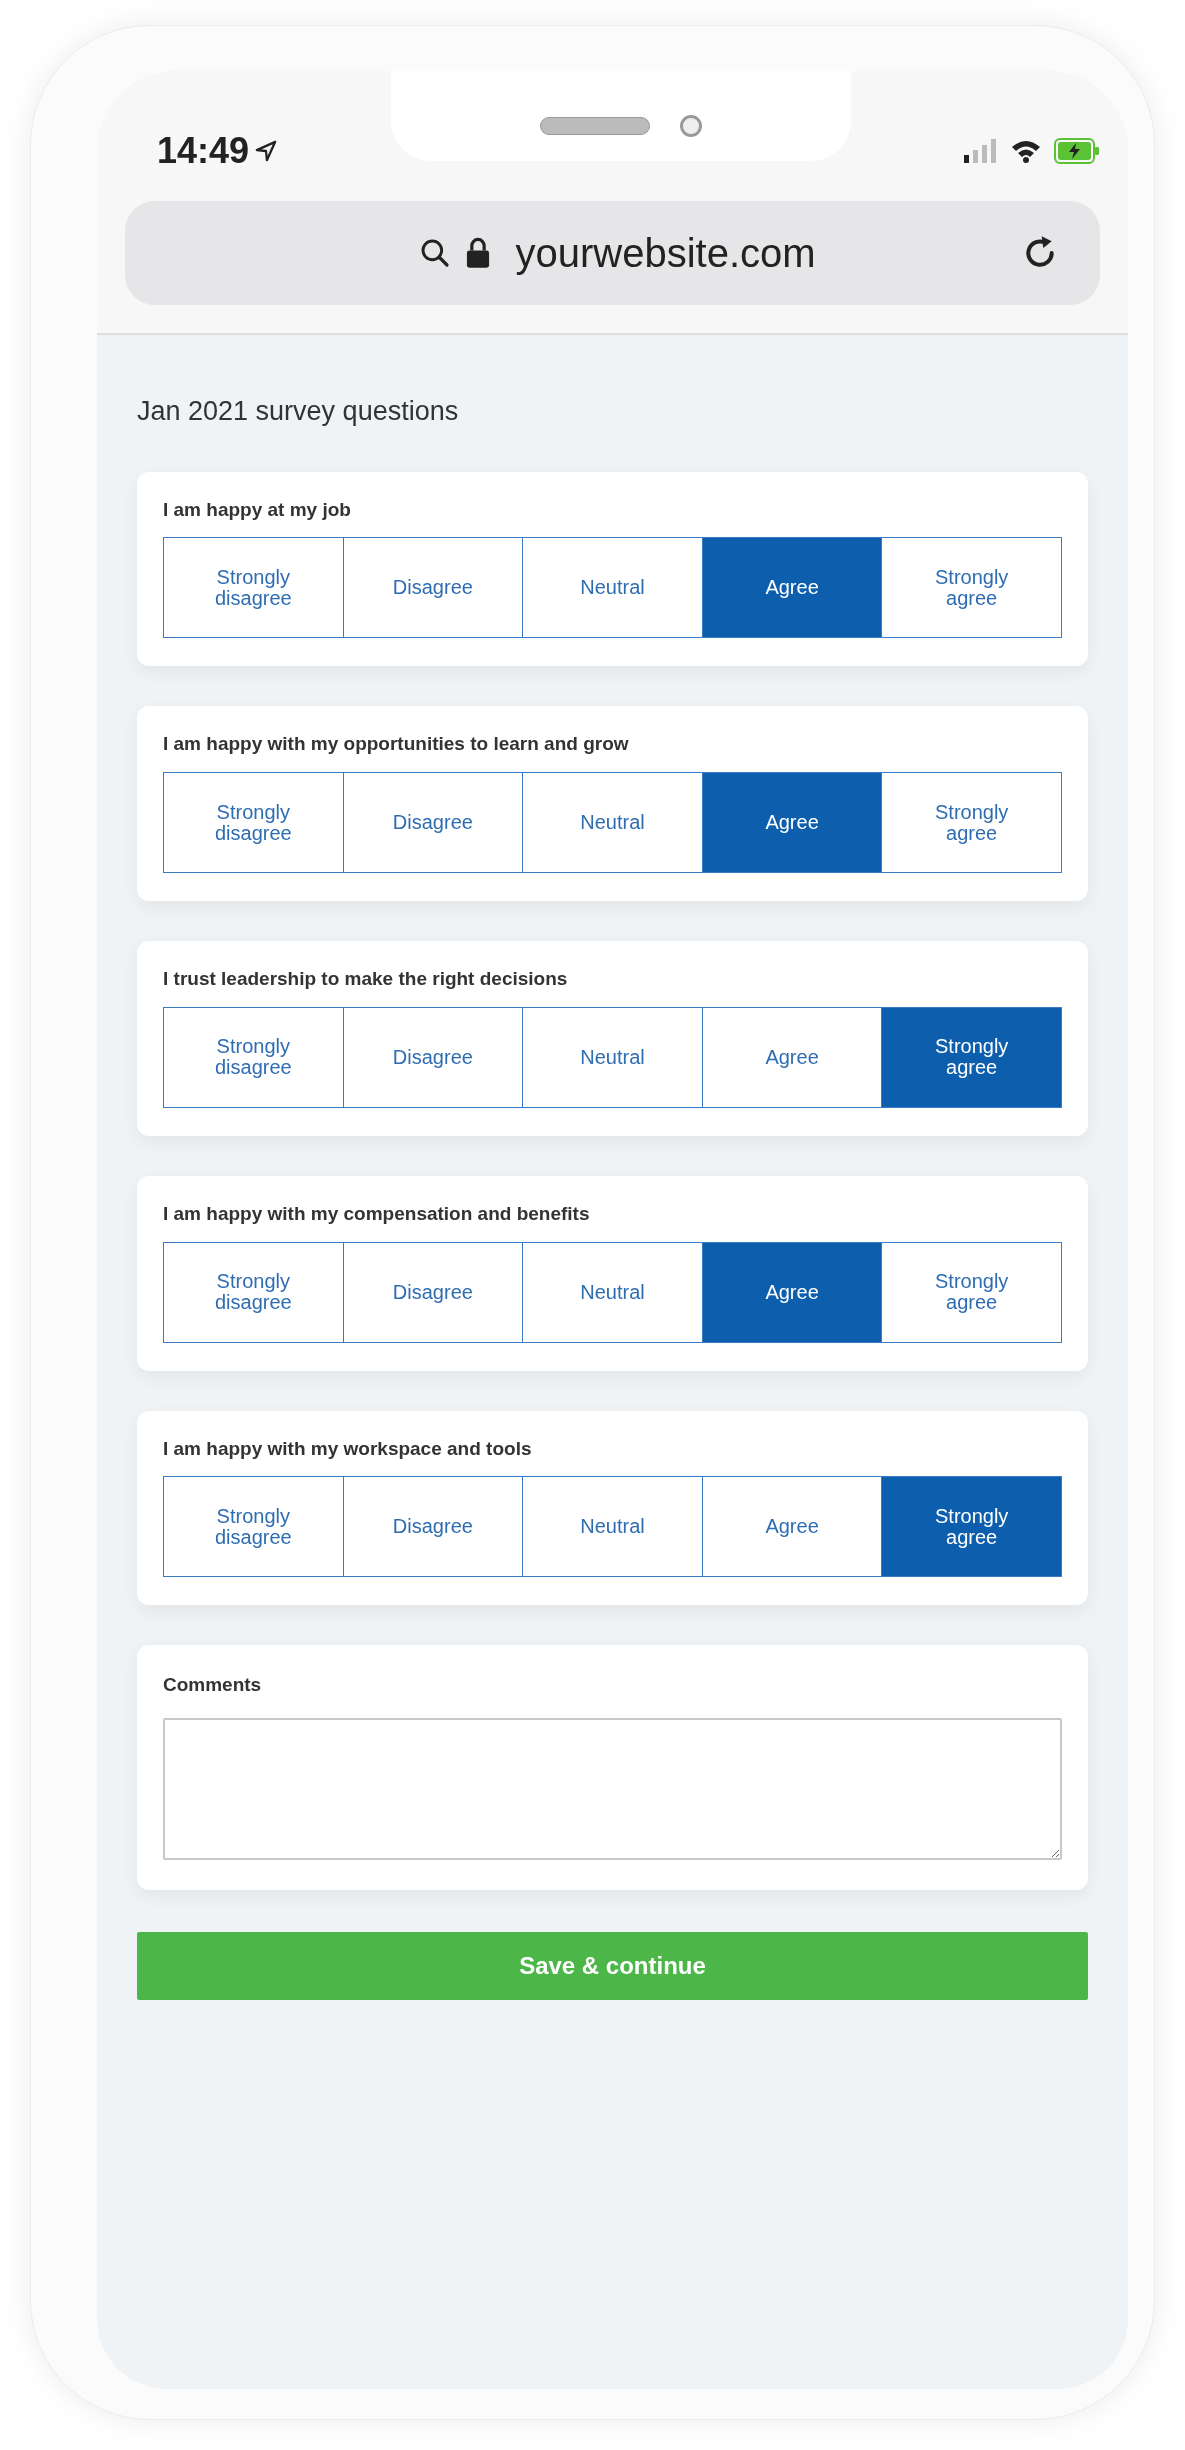  What do you see at coordinates (396, 744) in the screenshot?
I see `question-text: I am happy with my opportunities to learn and grow` at bounding box center [396, 744].